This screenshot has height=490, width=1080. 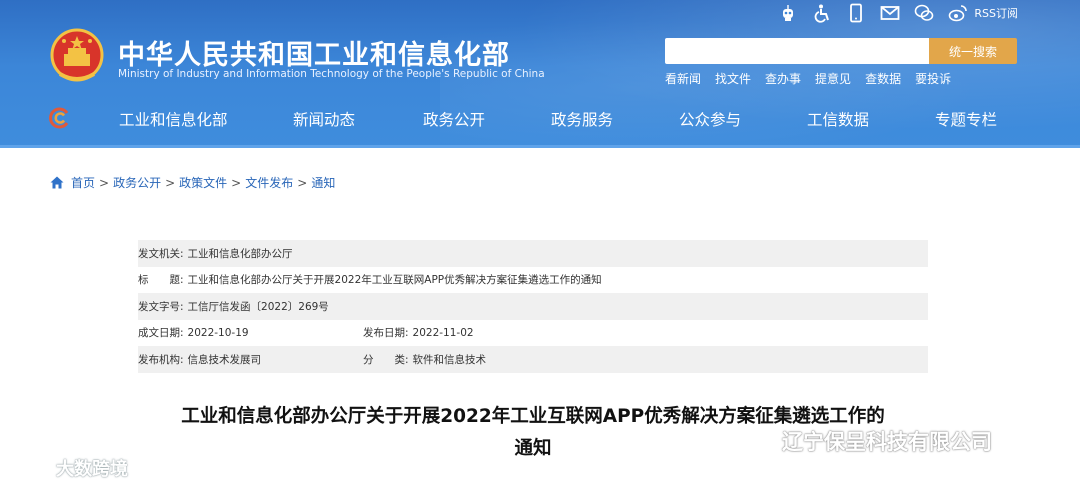 What do you see at coordinates (833, 78) in the screenshot?
I see `quick-link-feedback: 提意见` at bounding box center [833, 78].